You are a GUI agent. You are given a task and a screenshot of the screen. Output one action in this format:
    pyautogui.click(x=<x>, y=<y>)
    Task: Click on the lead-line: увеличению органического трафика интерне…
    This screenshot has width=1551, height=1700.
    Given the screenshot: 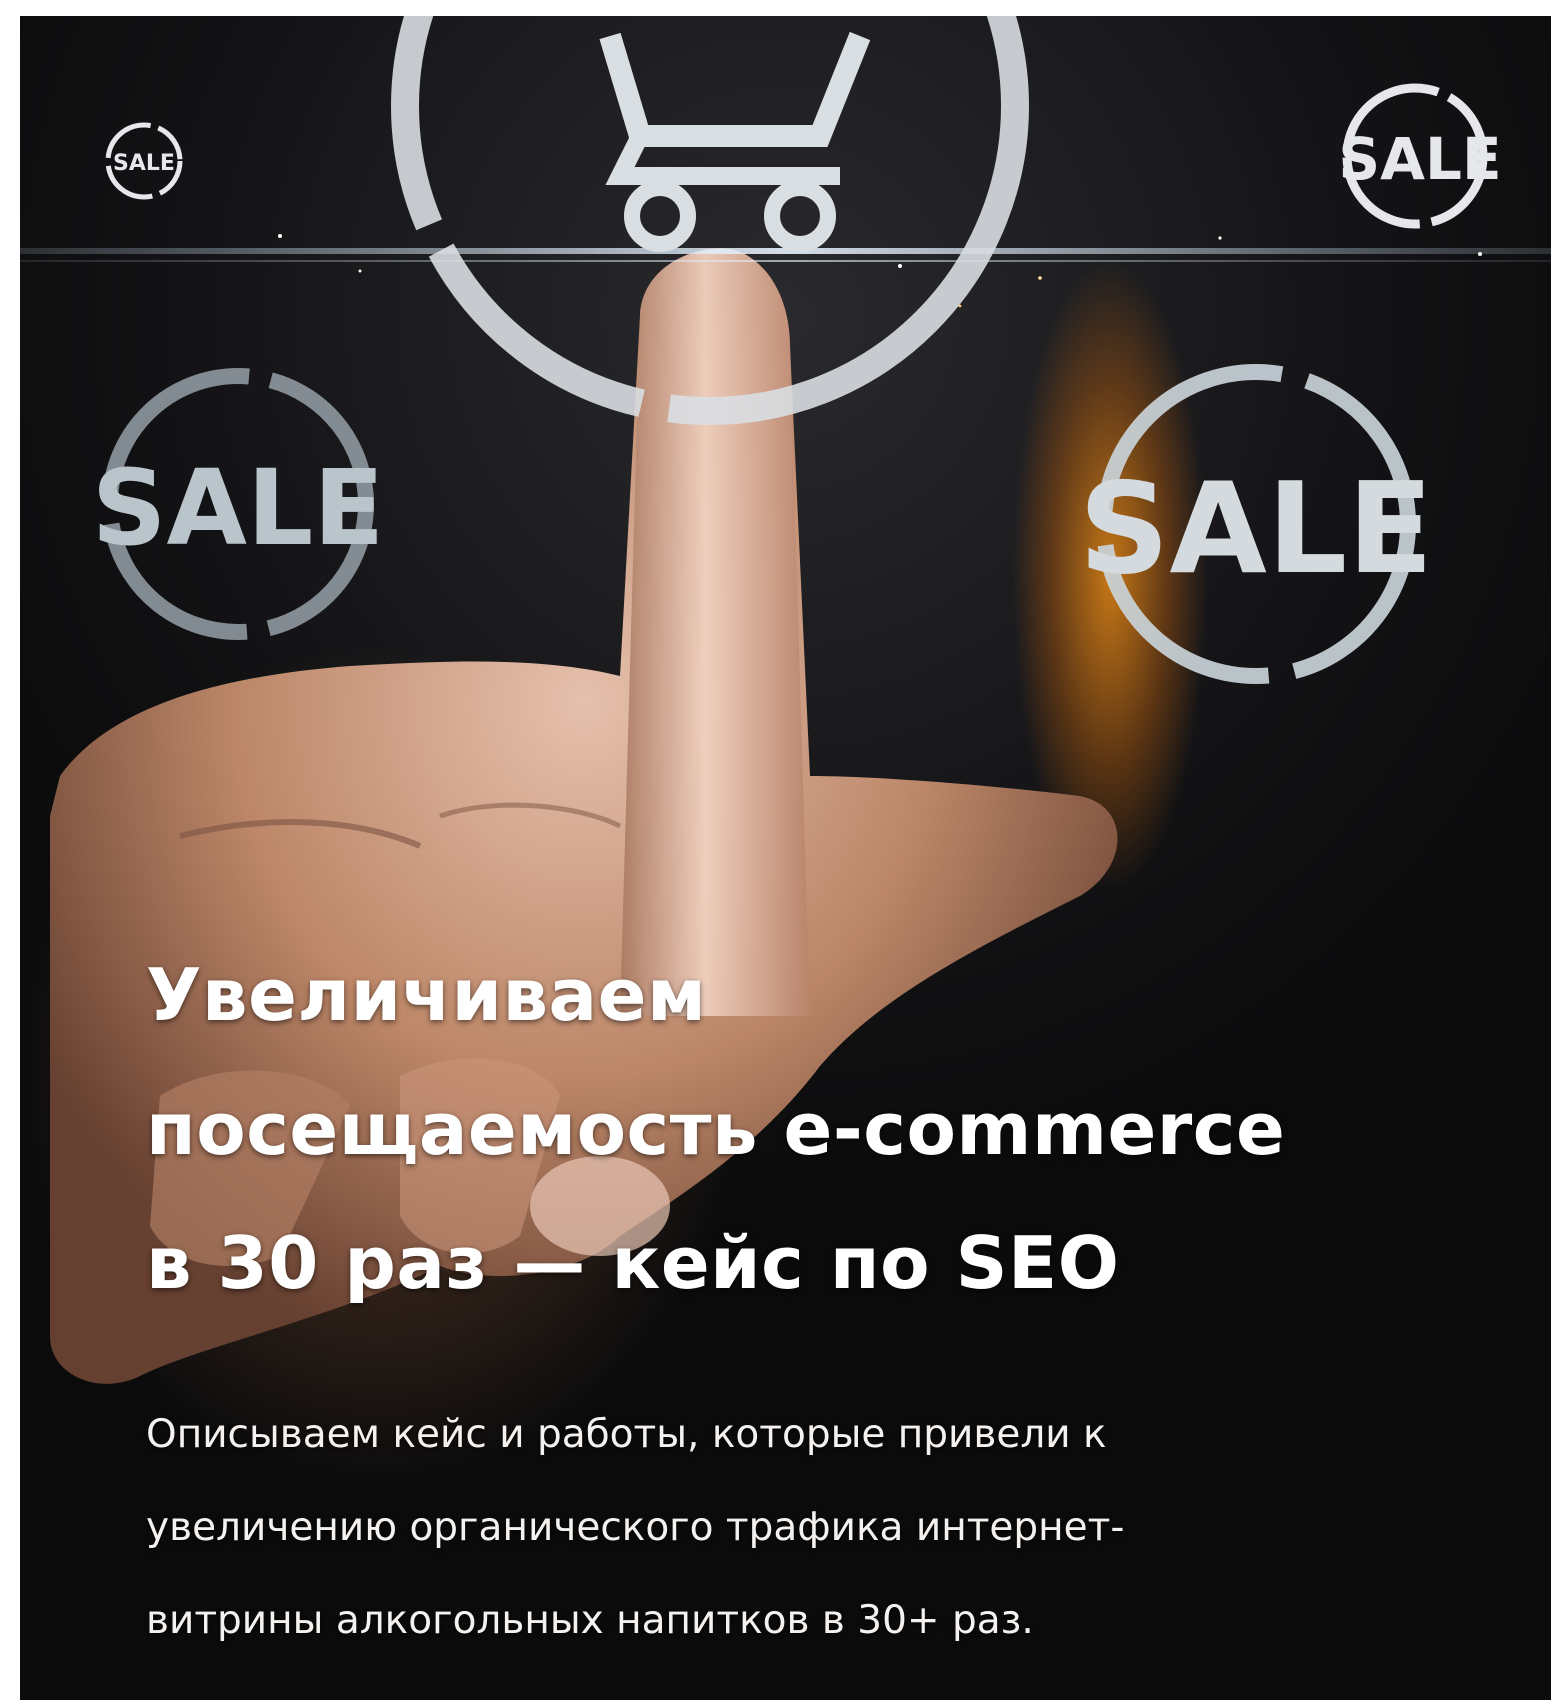 What is the action you would take?
    pyautogui.click(x=635, y=1527)
    